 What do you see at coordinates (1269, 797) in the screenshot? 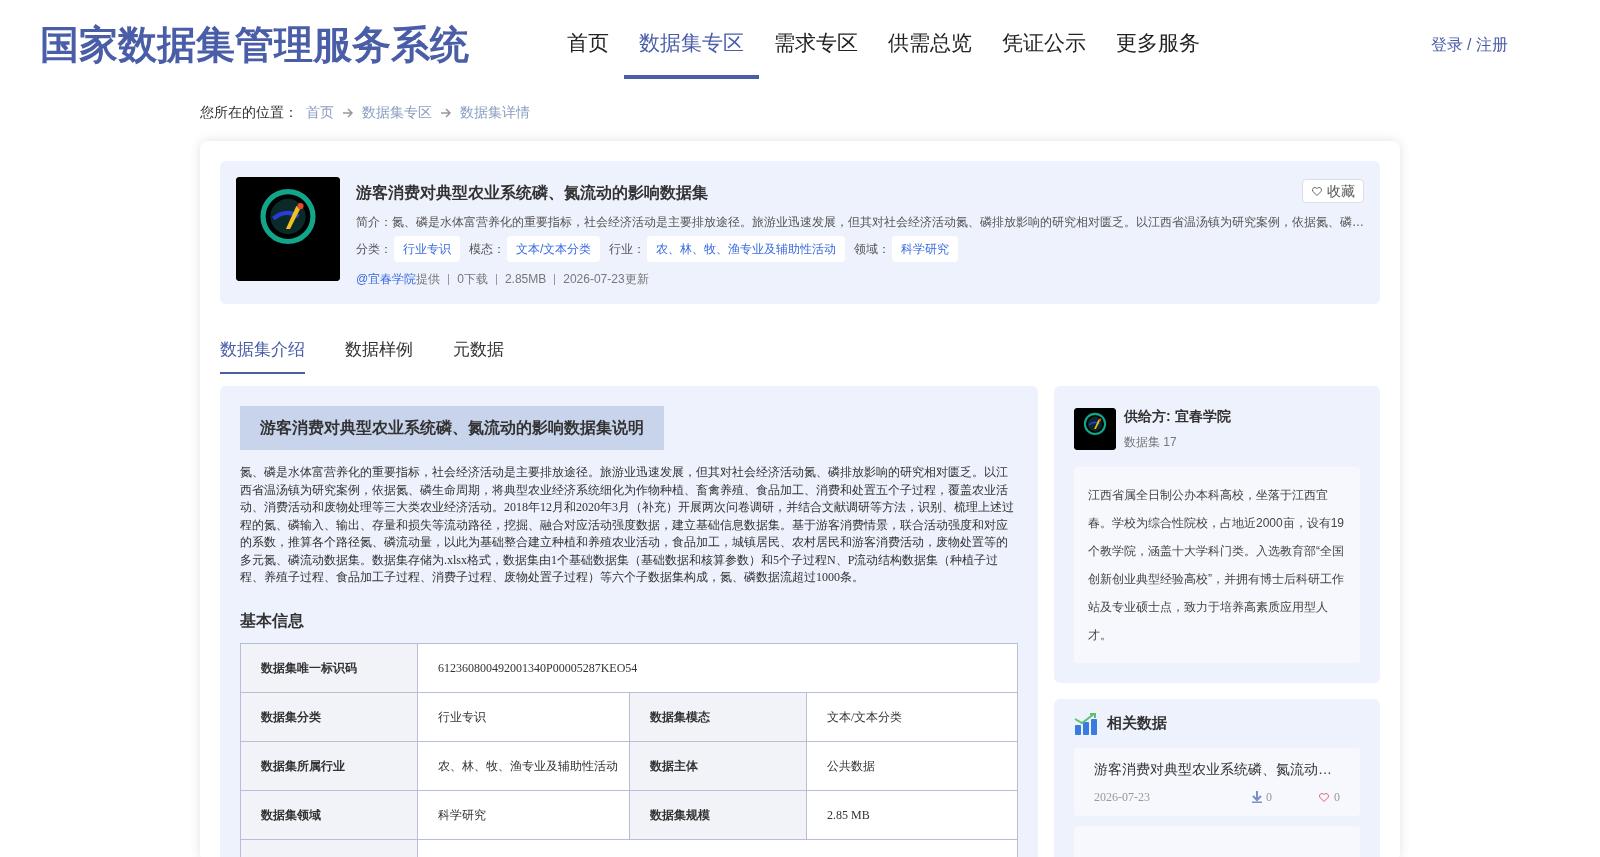
I see `download-count: 0` at bounding box center [1269, 797].